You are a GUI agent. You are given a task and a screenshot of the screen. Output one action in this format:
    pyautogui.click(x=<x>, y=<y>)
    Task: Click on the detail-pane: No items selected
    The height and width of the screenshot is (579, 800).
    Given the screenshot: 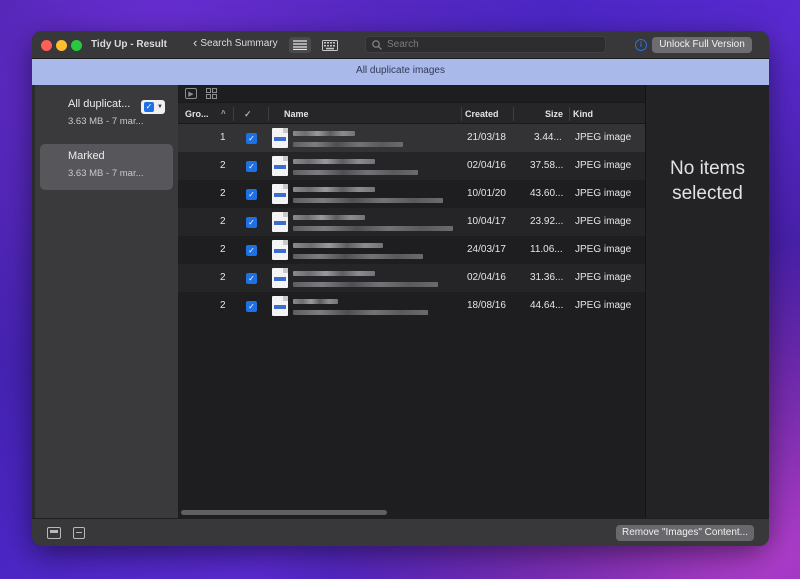 What is the action you would take?
    pyautogui.click(x=707, y=301)
    